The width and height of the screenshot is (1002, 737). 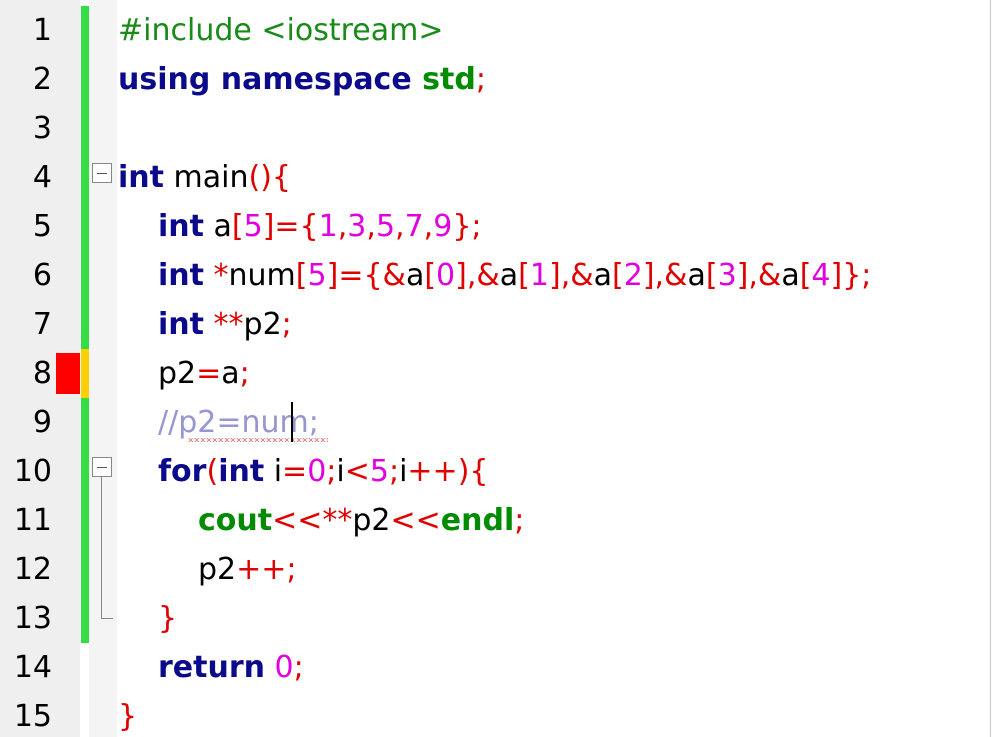 What do you see at coordinates (312, 520) in the screenshot?
I see `code-token: <<**` at bounding box center [312, 520].